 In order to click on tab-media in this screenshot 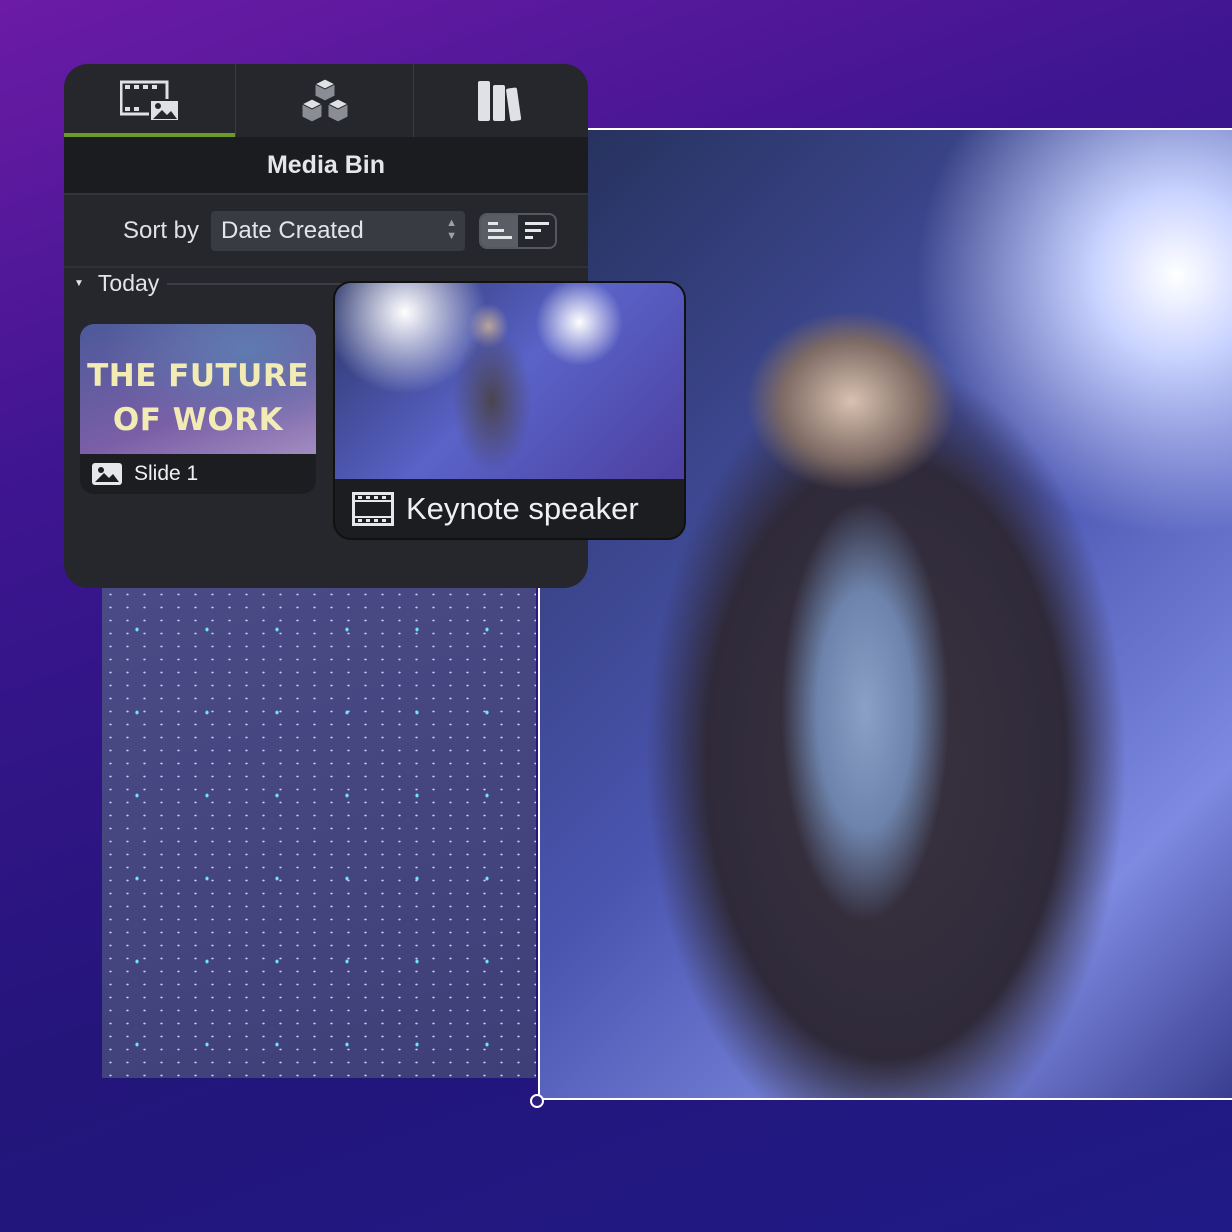, I will do `click(150, 100)`.